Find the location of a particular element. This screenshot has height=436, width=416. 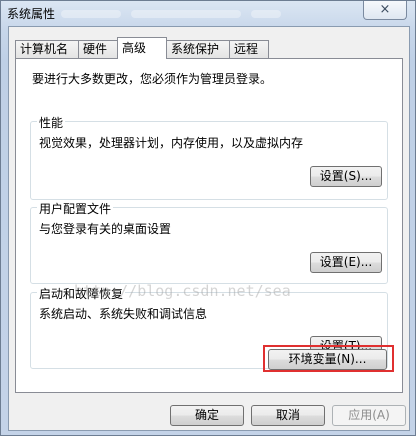

tab-hardware: 硬件 is located at coordinates (98, 49).